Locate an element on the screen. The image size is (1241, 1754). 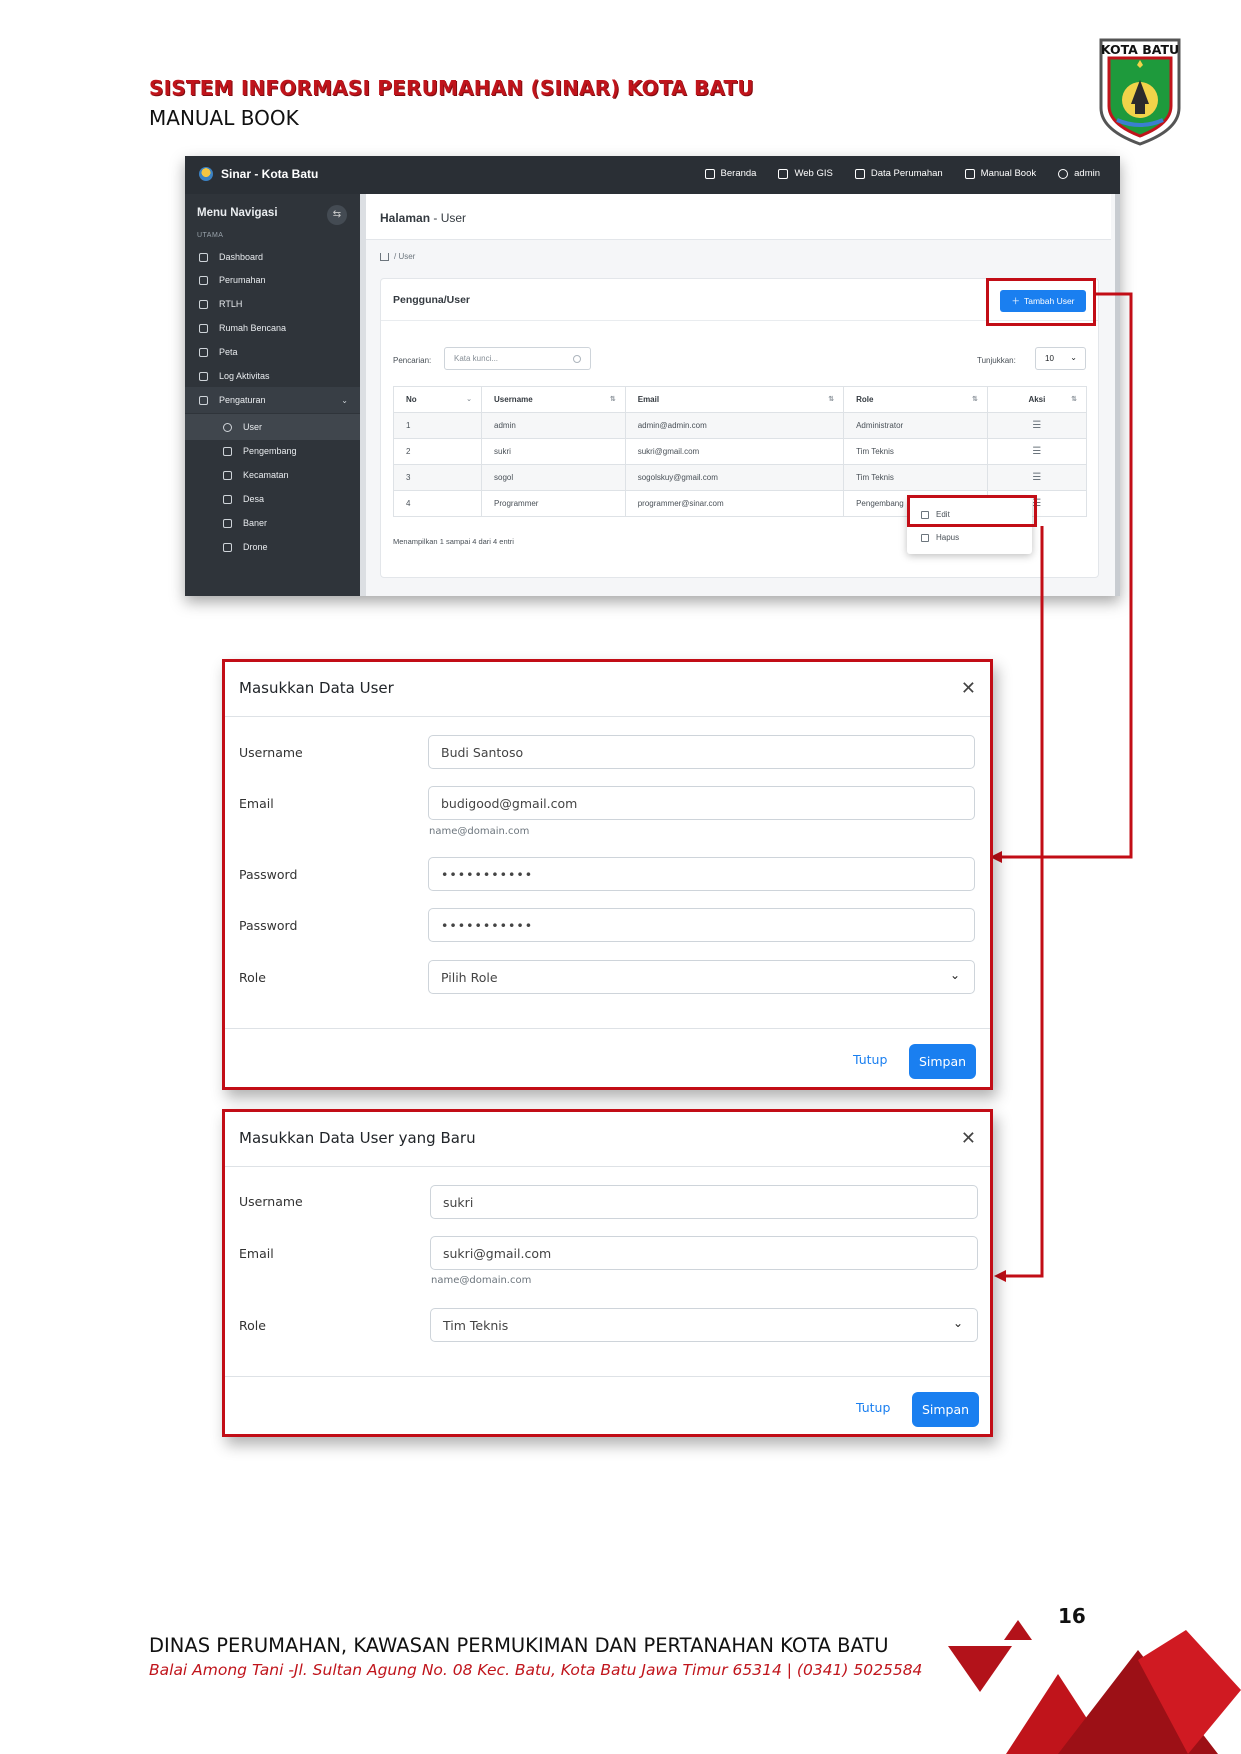
nav-web-gis: Web GIS is located at coordinates (805, 173).